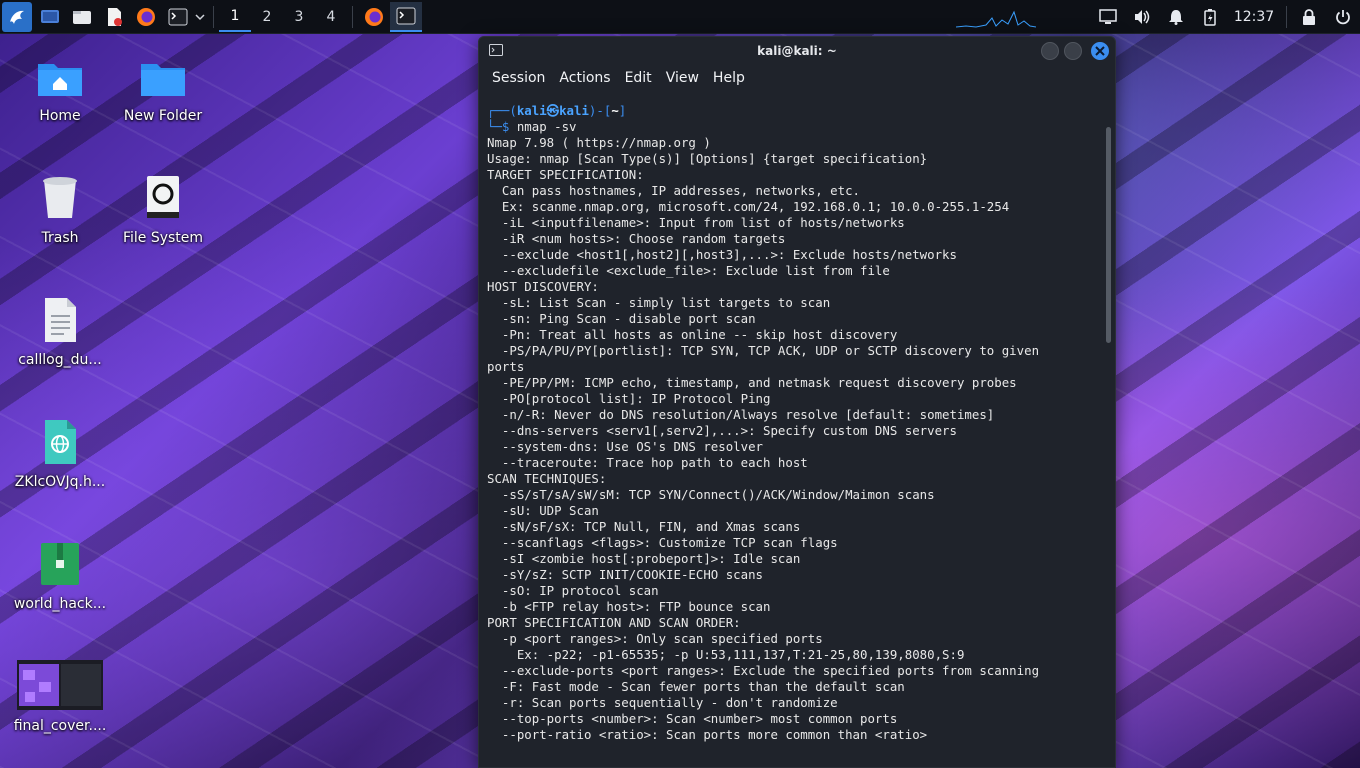 This screenshot has width=1360, height=768. What do you see at coordinates (629, 398) in the screenshot?
I see `output-line: -PO[protocol list]: IP Protocol Ping` at bounding box center [629, 398].